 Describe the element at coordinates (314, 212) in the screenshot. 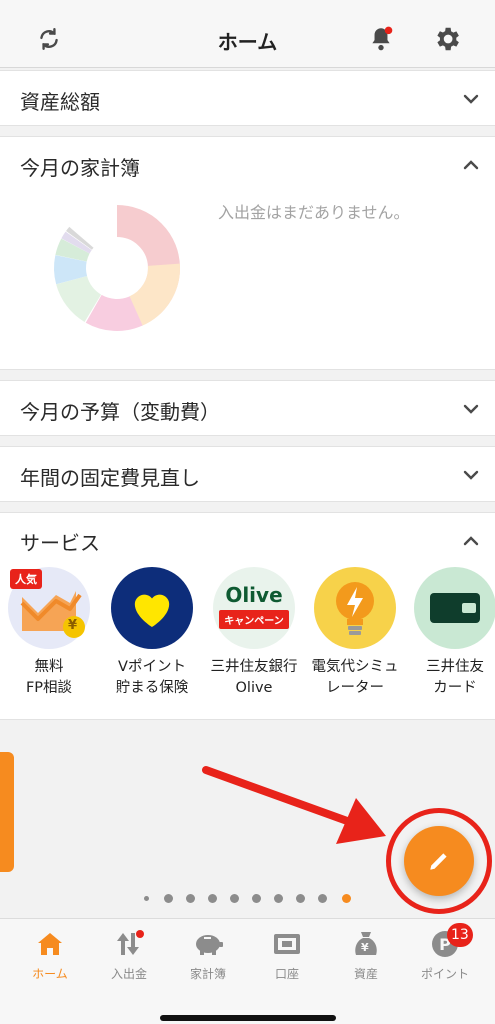

I see `empty-message: 入出金はまだありません。` at that location.